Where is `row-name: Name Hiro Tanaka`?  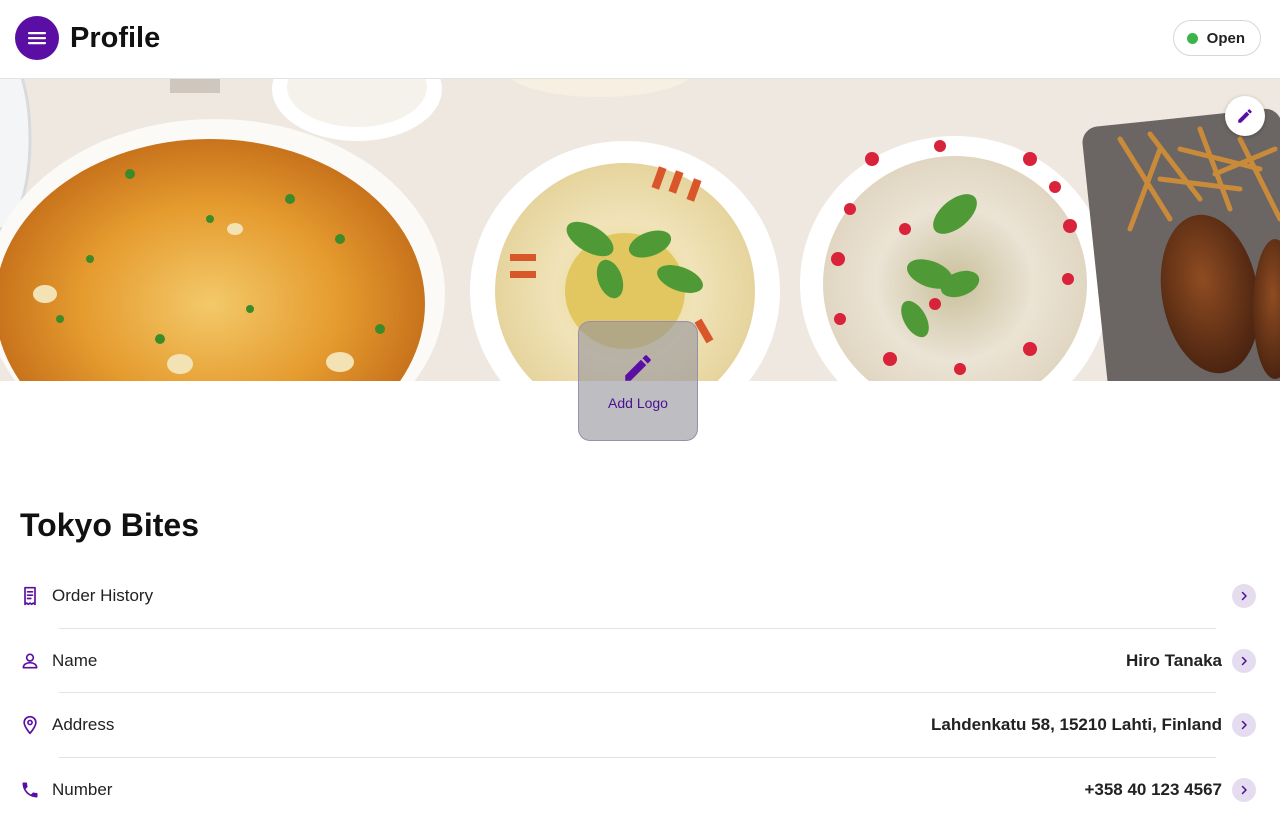
row-name: Name Hiro Tanaka is located at coordinates (640, 661).